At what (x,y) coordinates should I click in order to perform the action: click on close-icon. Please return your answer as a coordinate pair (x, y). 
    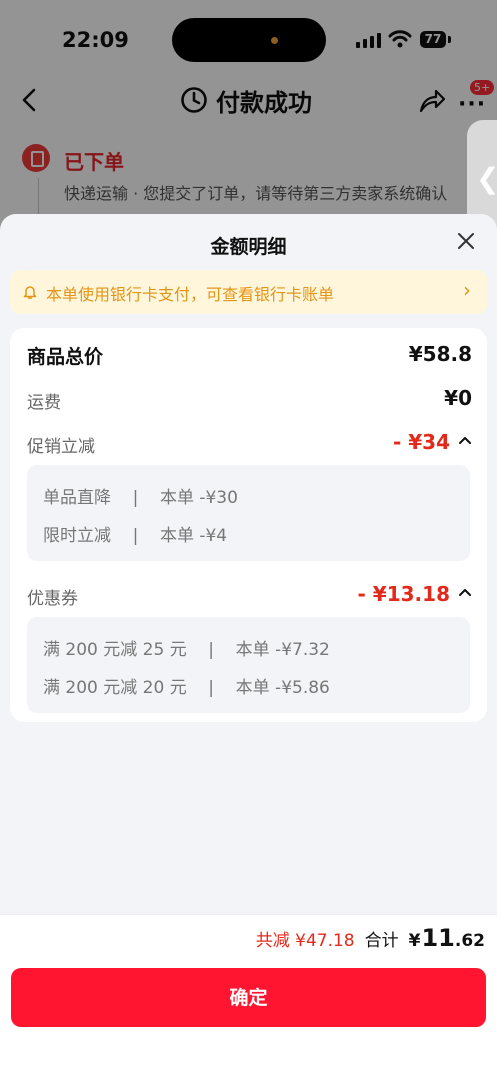
    Looking at the image, I should click on (466, 241).